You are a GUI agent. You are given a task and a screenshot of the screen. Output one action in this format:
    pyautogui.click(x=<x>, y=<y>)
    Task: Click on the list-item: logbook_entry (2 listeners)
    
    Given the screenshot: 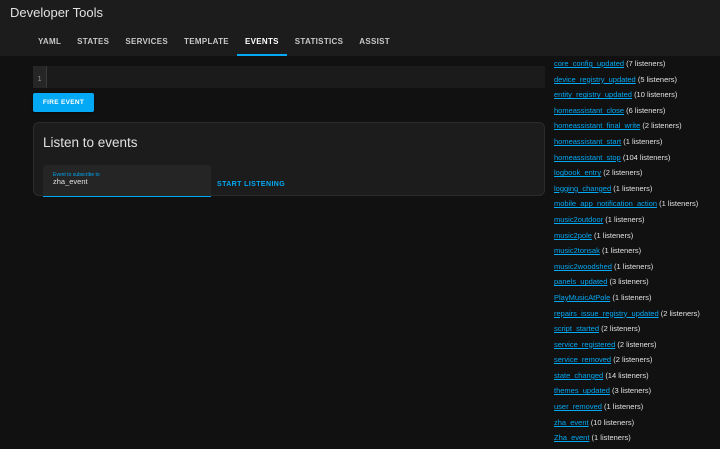 What is the action you would take?
    pyautogui.click(x=637, y=176)
    